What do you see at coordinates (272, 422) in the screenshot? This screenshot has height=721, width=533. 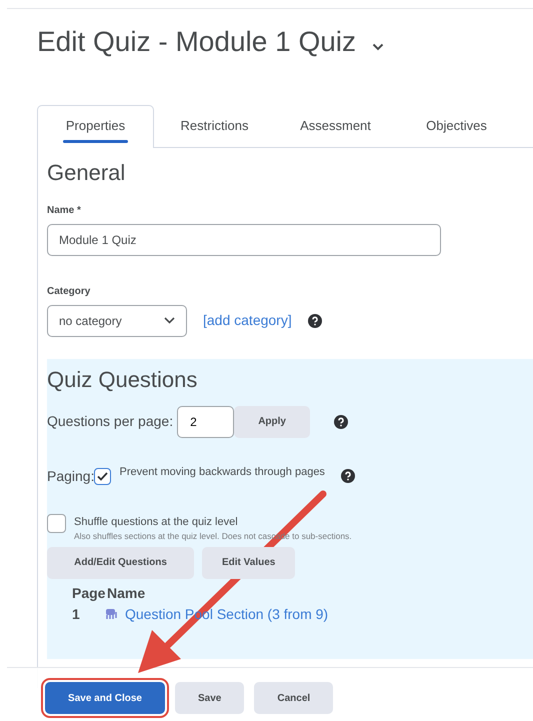 I see `apply-button: Apply` at bounding box center [272, 422].